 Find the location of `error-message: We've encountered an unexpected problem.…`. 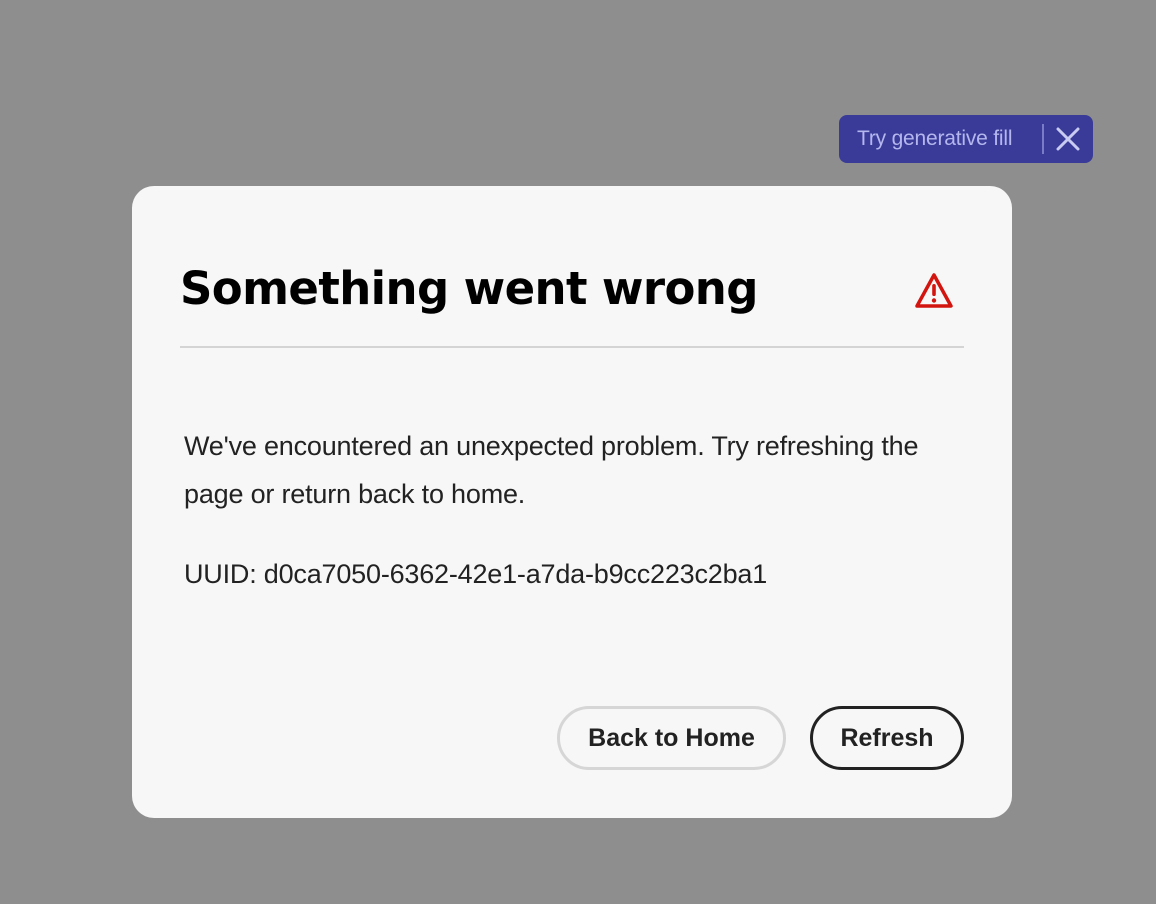

error-message: We've encountered an unexpected problem.… is located at coordinates (551, 470).